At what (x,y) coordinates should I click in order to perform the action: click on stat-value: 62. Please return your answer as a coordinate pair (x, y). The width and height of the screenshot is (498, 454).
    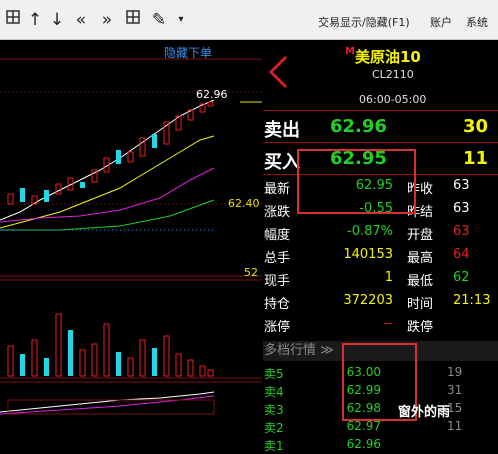
    Looking at the image, I should click on (461, 277).